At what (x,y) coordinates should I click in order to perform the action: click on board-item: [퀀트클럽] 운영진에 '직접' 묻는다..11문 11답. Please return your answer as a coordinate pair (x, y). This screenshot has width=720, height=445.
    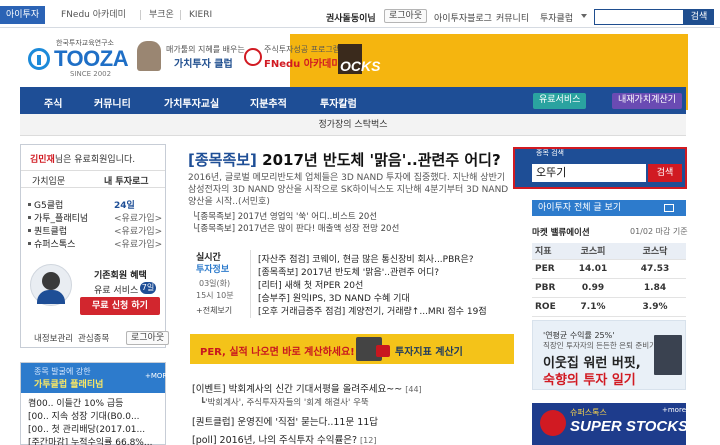
    Looking at the image, I should click on (285, 421).